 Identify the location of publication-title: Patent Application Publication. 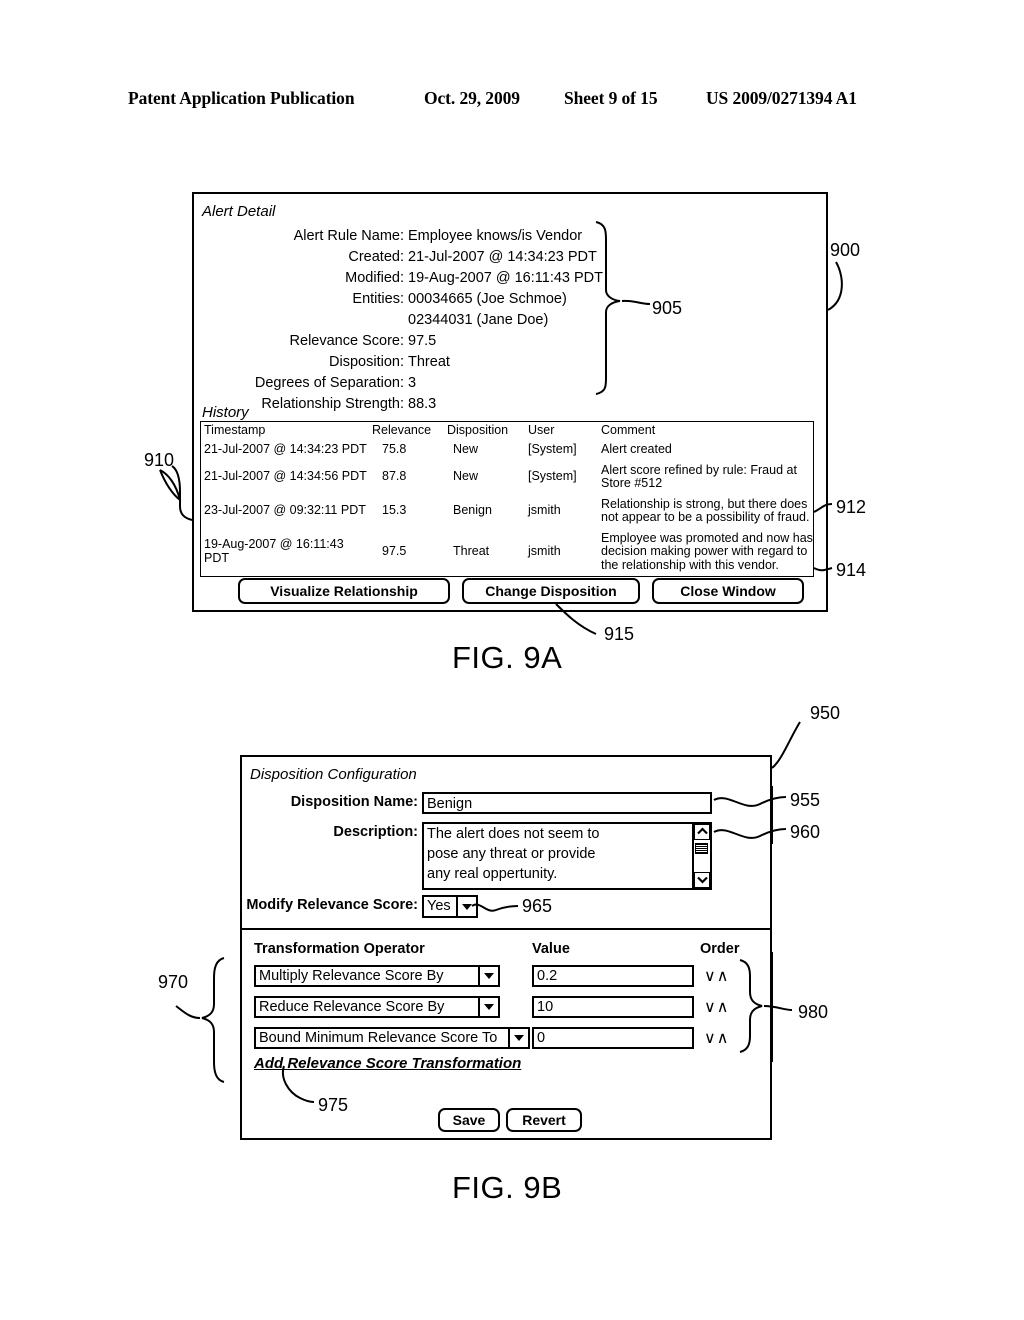
(241, 98).